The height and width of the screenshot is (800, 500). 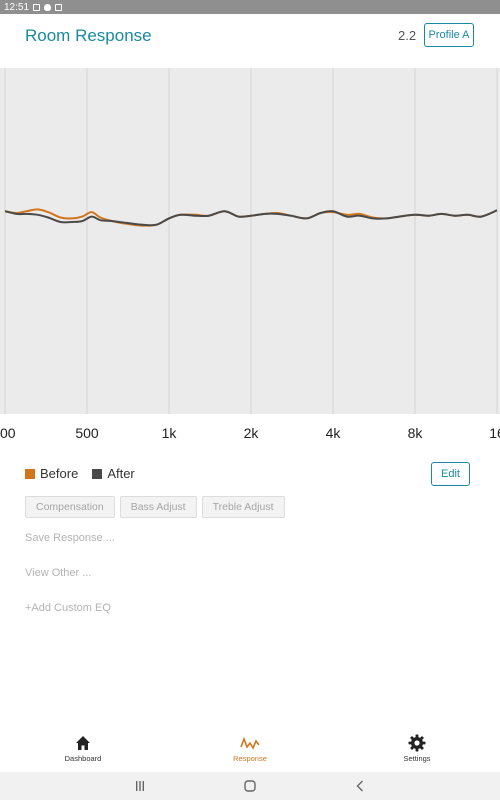 What do you see at coordinates (158, 507) in the screenshot?
I see `bass-adjust-chip: Bass Adjust` at bounding box center [158, 507].